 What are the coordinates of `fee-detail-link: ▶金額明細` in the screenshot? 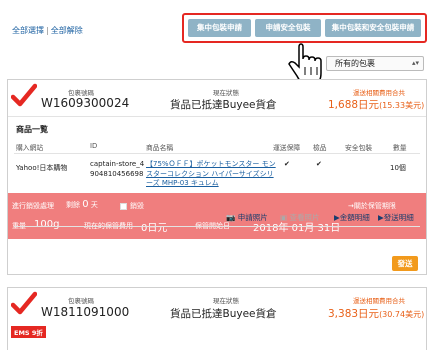 It's located at (352, 217).